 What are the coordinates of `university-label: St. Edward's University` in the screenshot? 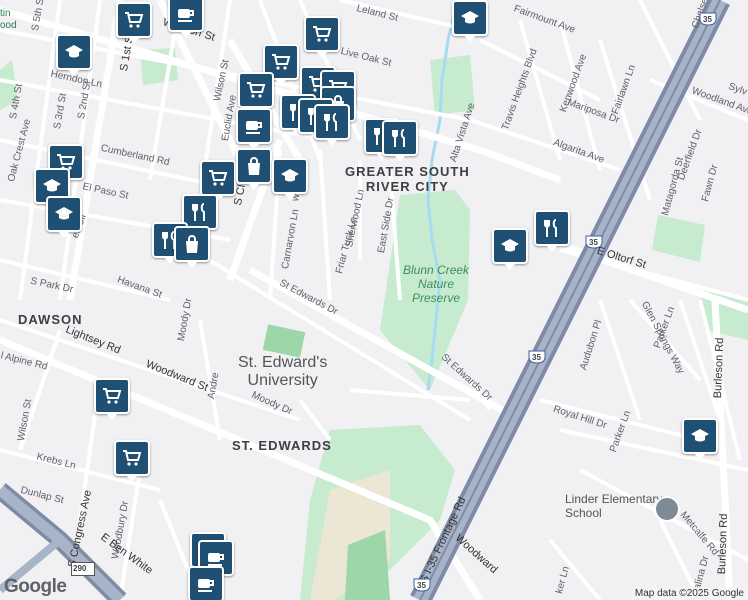 It's located at (283, 371).